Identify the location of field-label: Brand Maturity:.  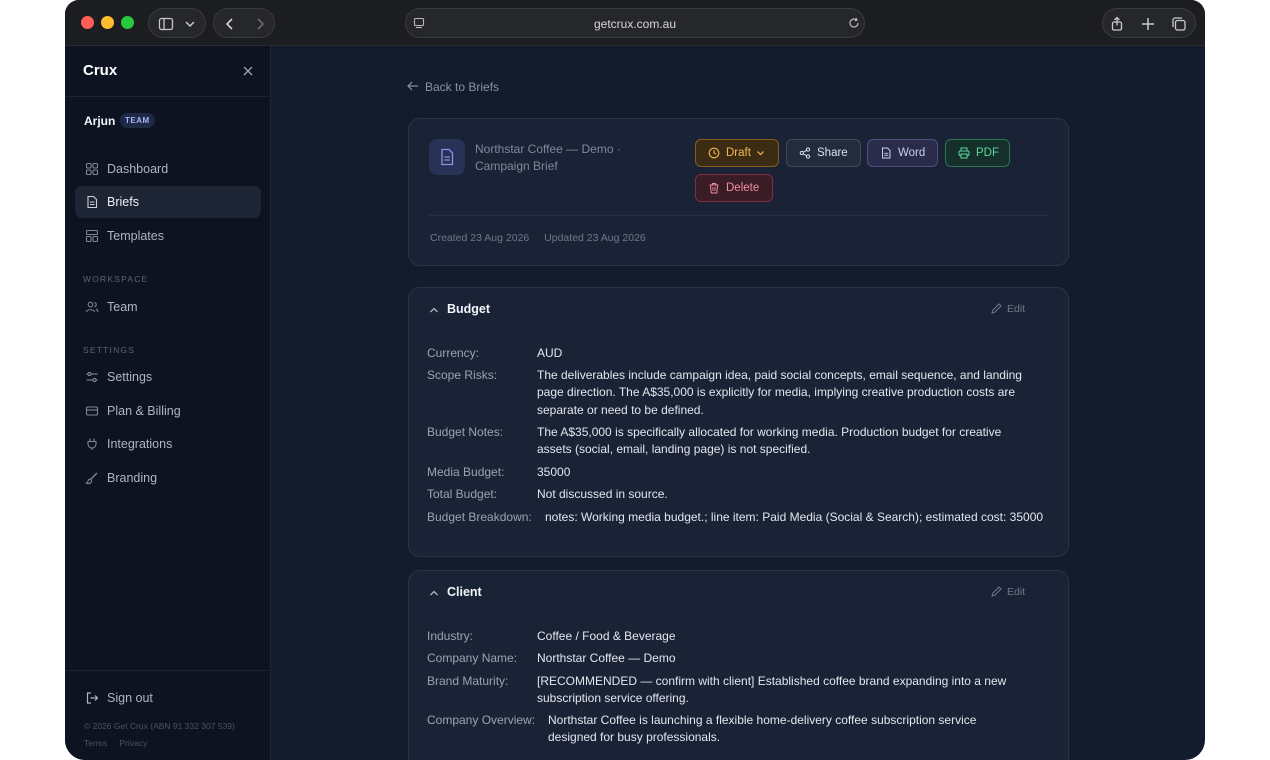
(468, 681).